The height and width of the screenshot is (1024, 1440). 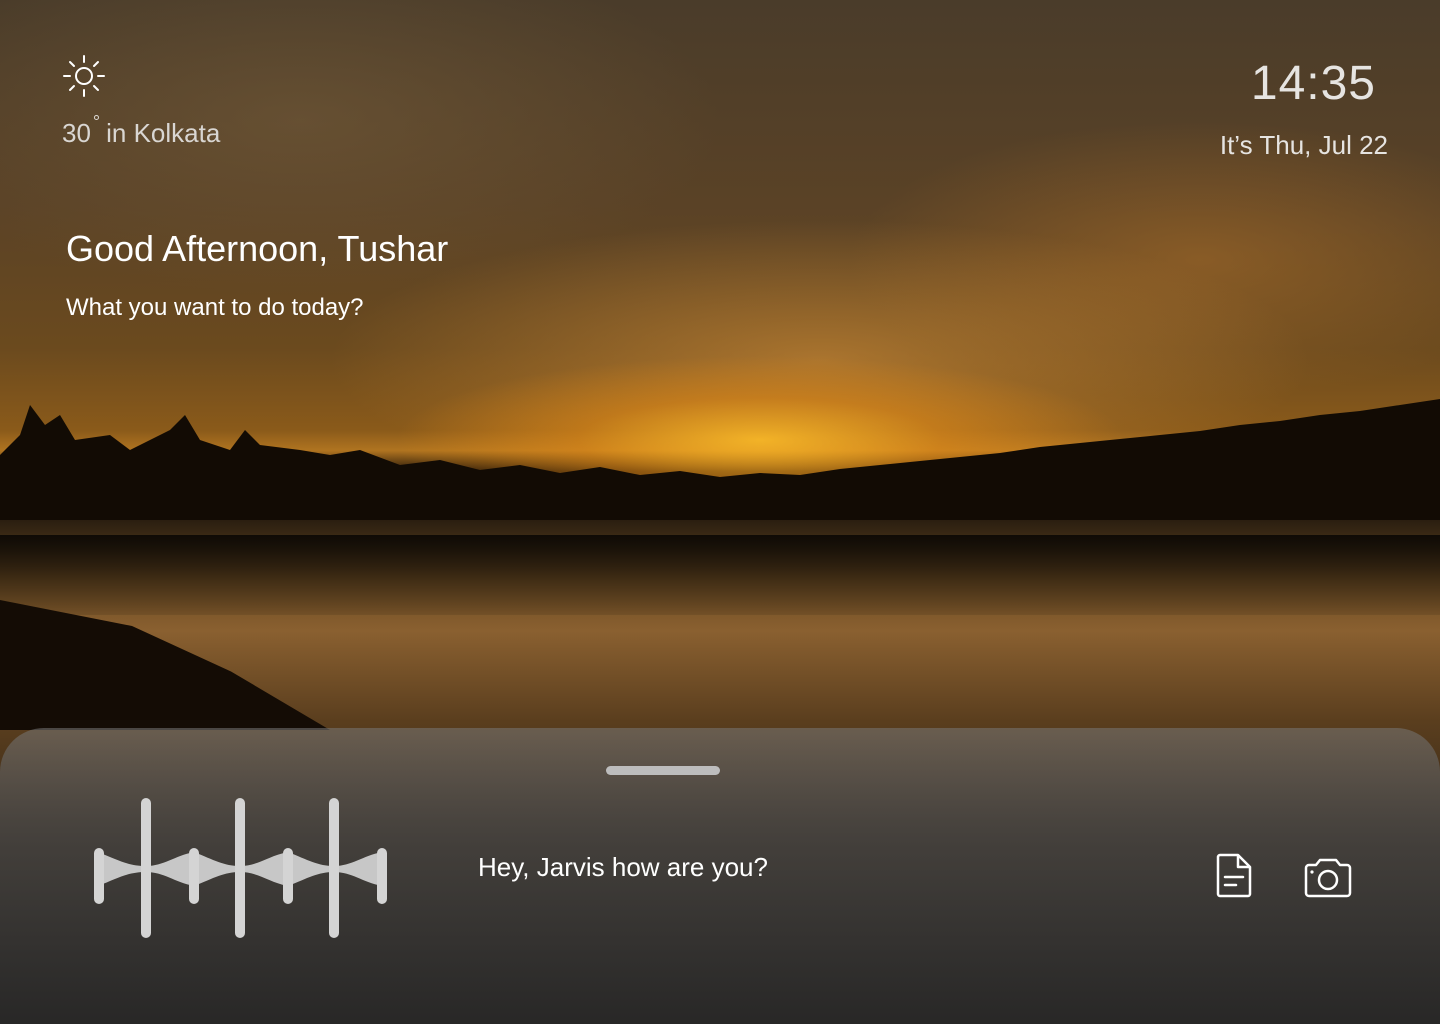 I want to click on document-icon, so click(x=1234, y=875).